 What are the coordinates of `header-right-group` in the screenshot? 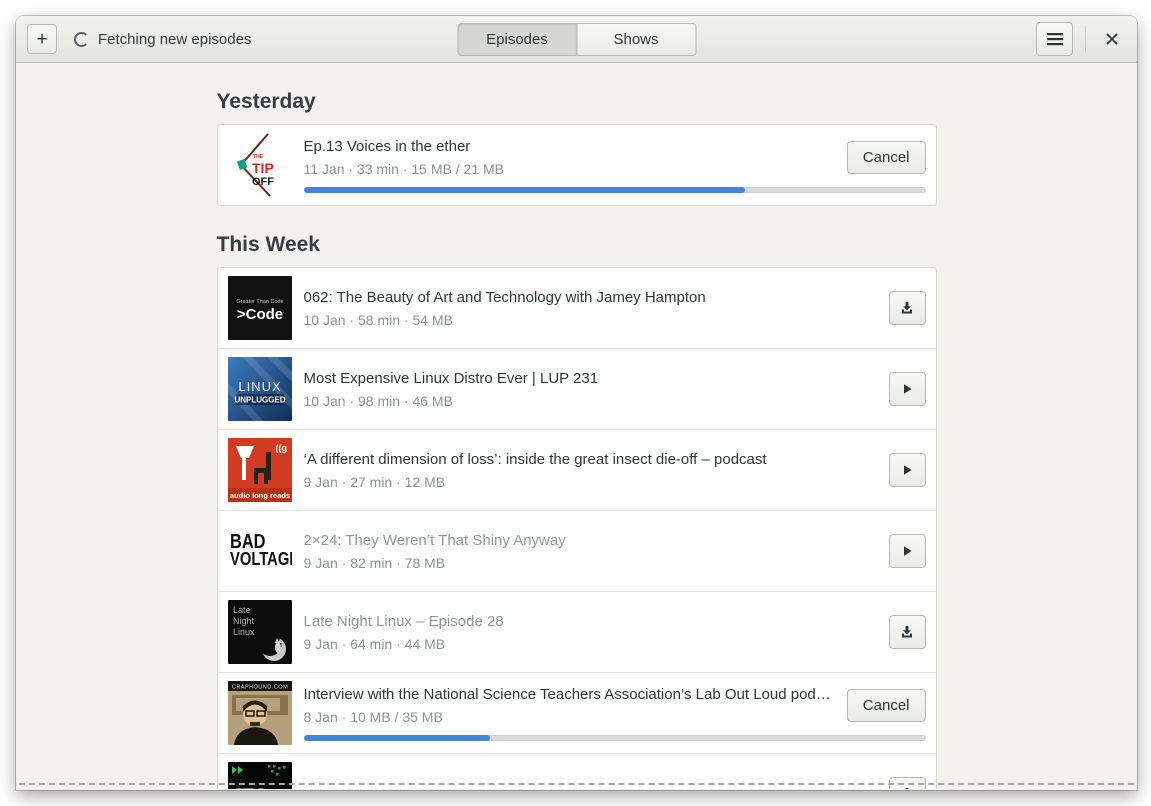 It's located at (1081, 39).